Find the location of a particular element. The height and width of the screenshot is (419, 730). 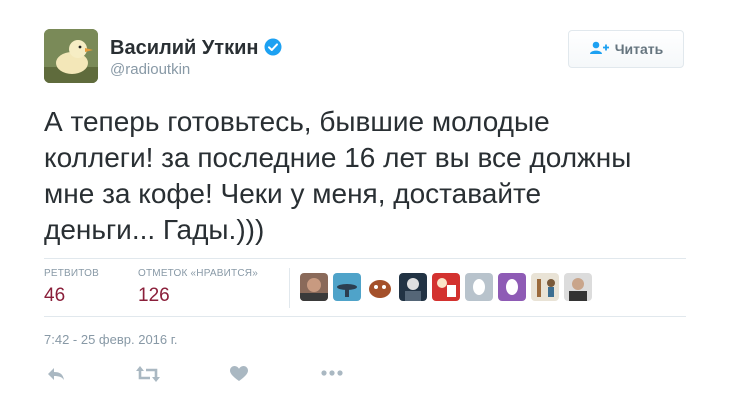

liker-avatar-2-icon is located at coordinates (347, 287).